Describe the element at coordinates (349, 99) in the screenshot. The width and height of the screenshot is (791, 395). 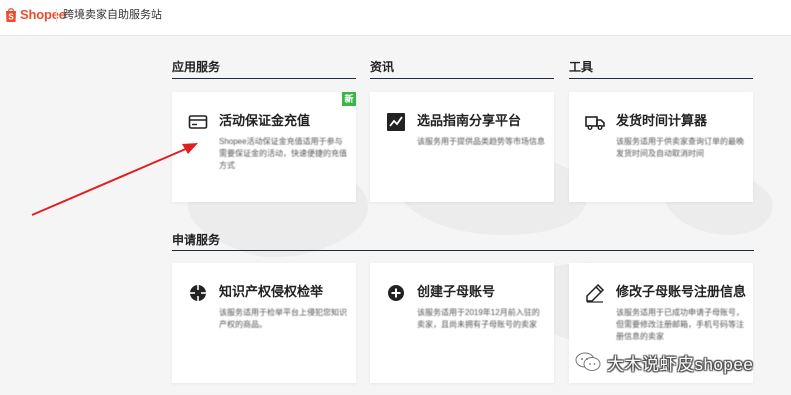
I see `new-badge: 新` at that location.